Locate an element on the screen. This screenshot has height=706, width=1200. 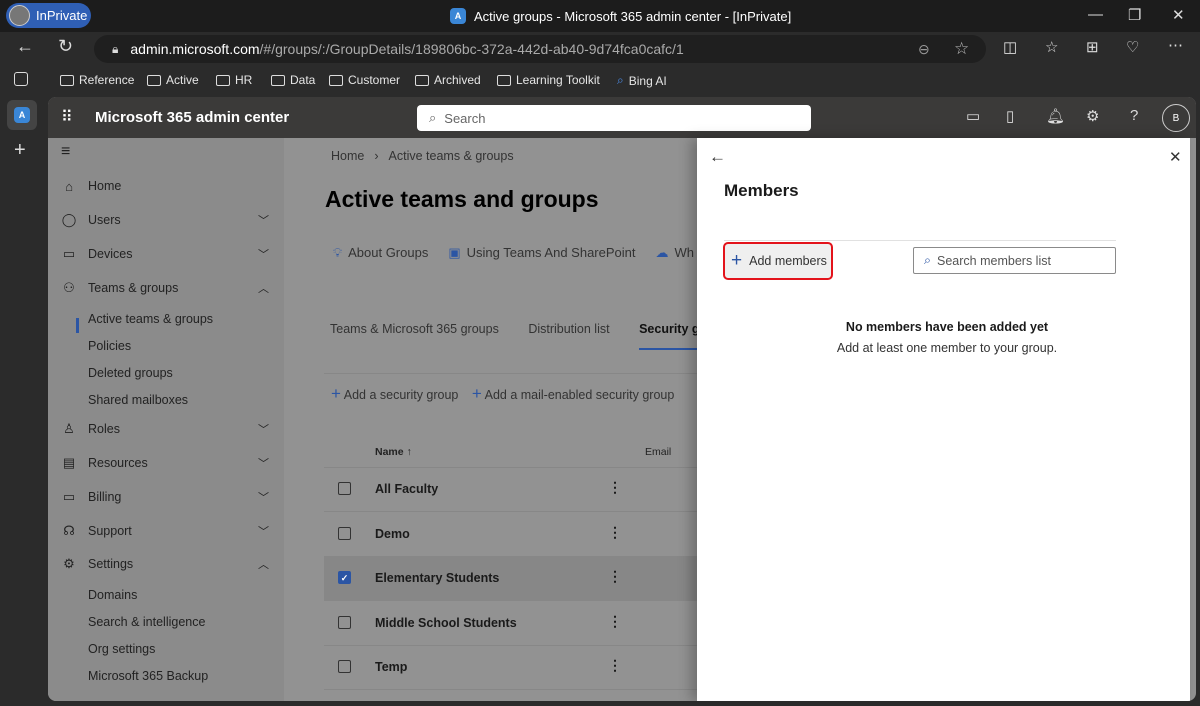
search-members-input: ⌕ Search members list is located at coordinates (1014, 260).